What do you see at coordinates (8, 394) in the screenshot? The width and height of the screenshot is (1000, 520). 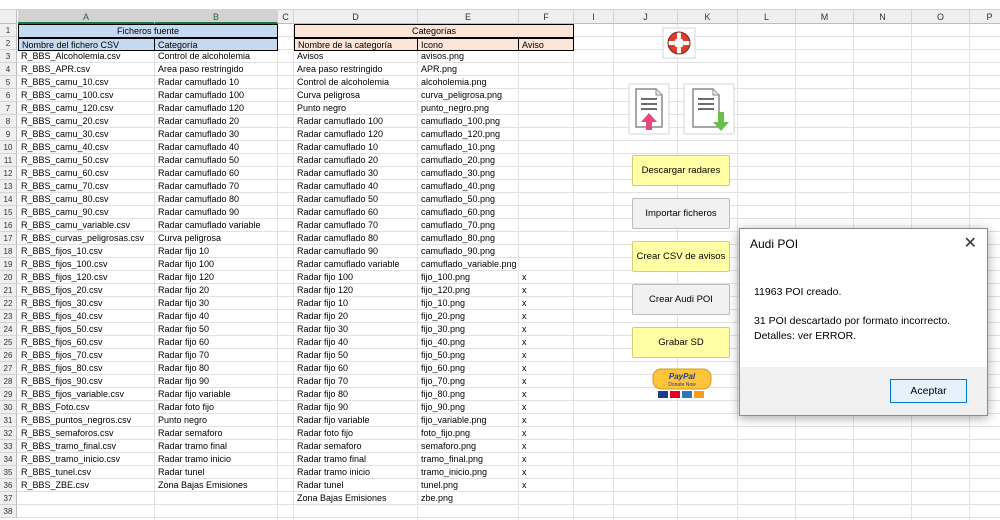 I see `row-header: 29` at bounding box center [8, 394].